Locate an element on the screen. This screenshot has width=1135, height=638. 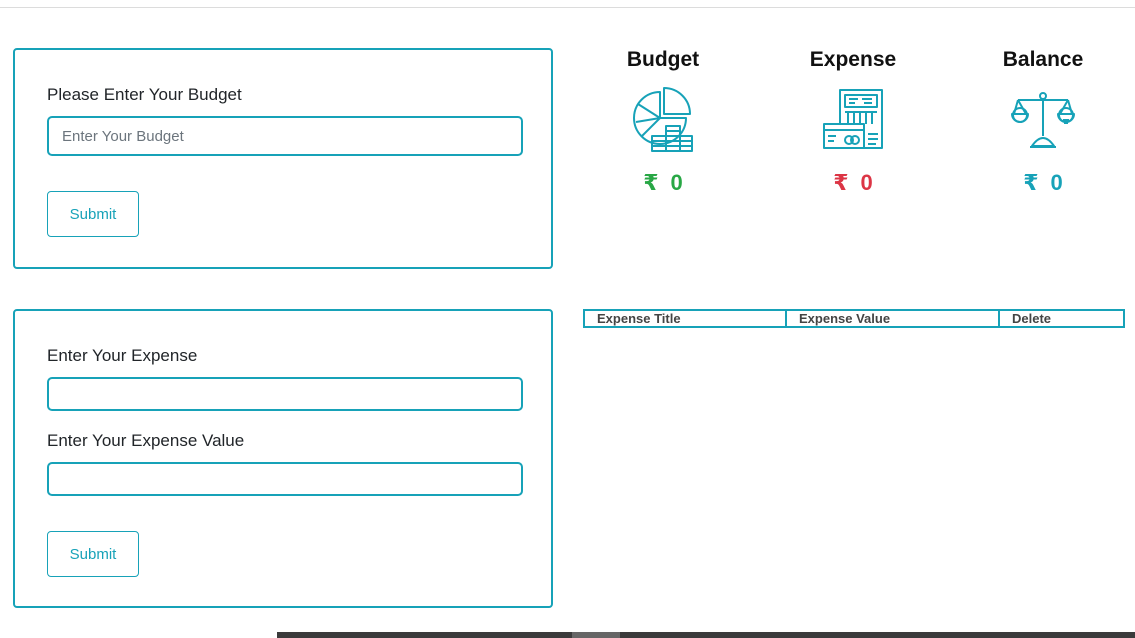
expense-currency: ₹ is located at coordinates (841, 182).